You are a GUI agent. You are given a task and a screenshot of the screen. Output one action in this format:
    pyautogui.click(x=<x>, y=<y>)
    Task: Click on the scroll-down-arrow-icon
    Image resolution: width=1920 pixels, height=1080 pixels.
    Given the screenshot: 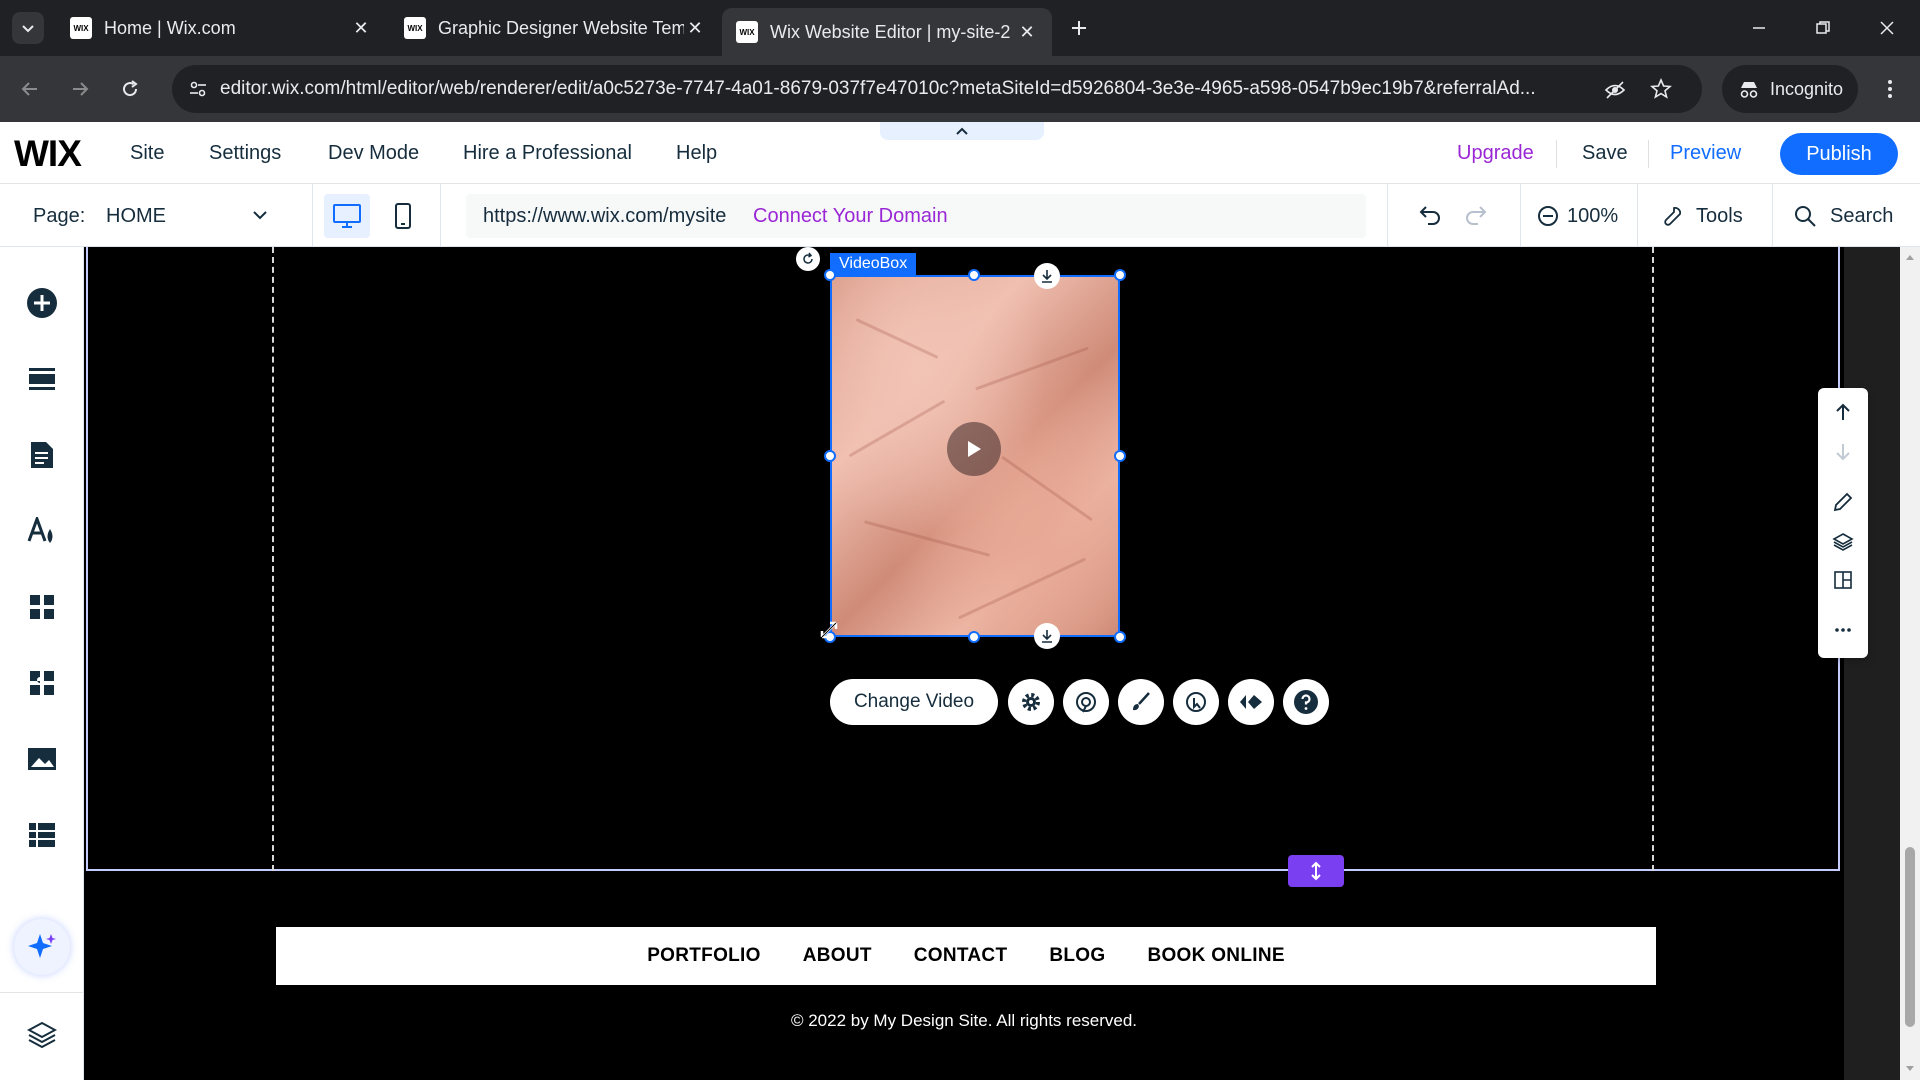 What is the action you would take?
    pyautogui.click(x=1910, y=1069)
    